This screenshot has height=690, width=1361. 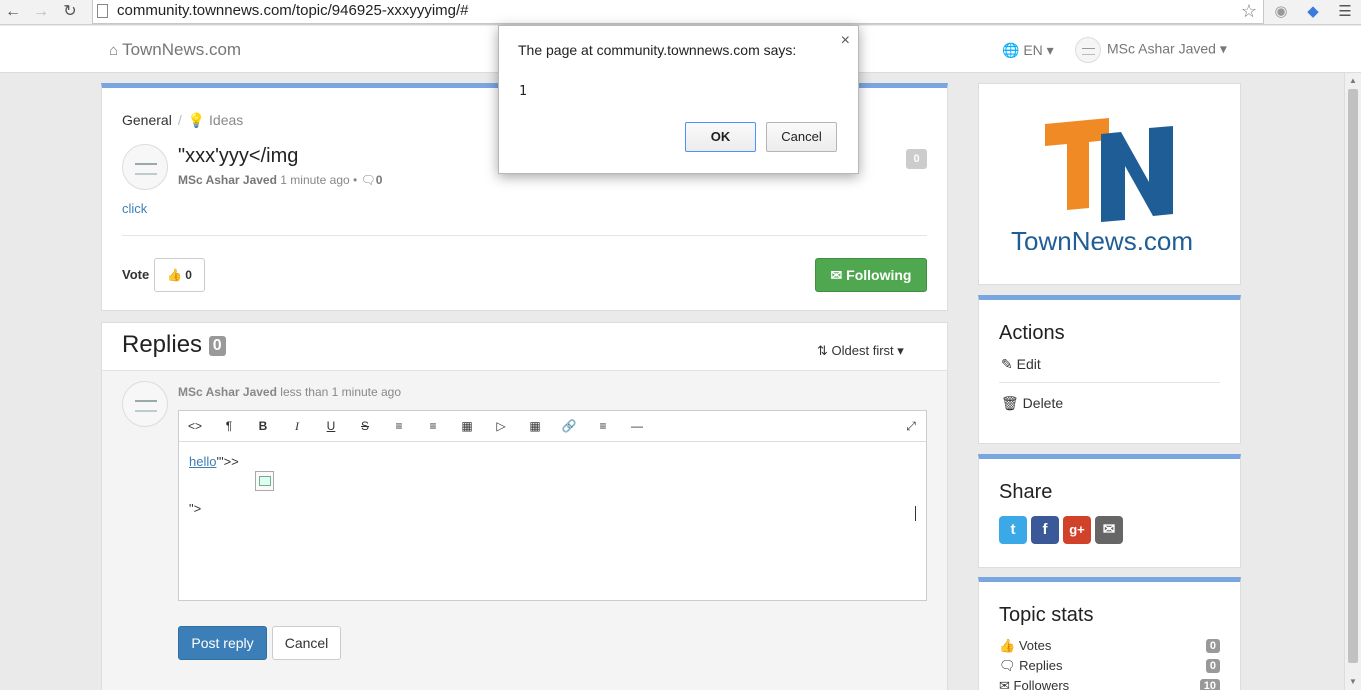 I want to click on scroll-up-icon: ▲, so click(x=1353, y=80).